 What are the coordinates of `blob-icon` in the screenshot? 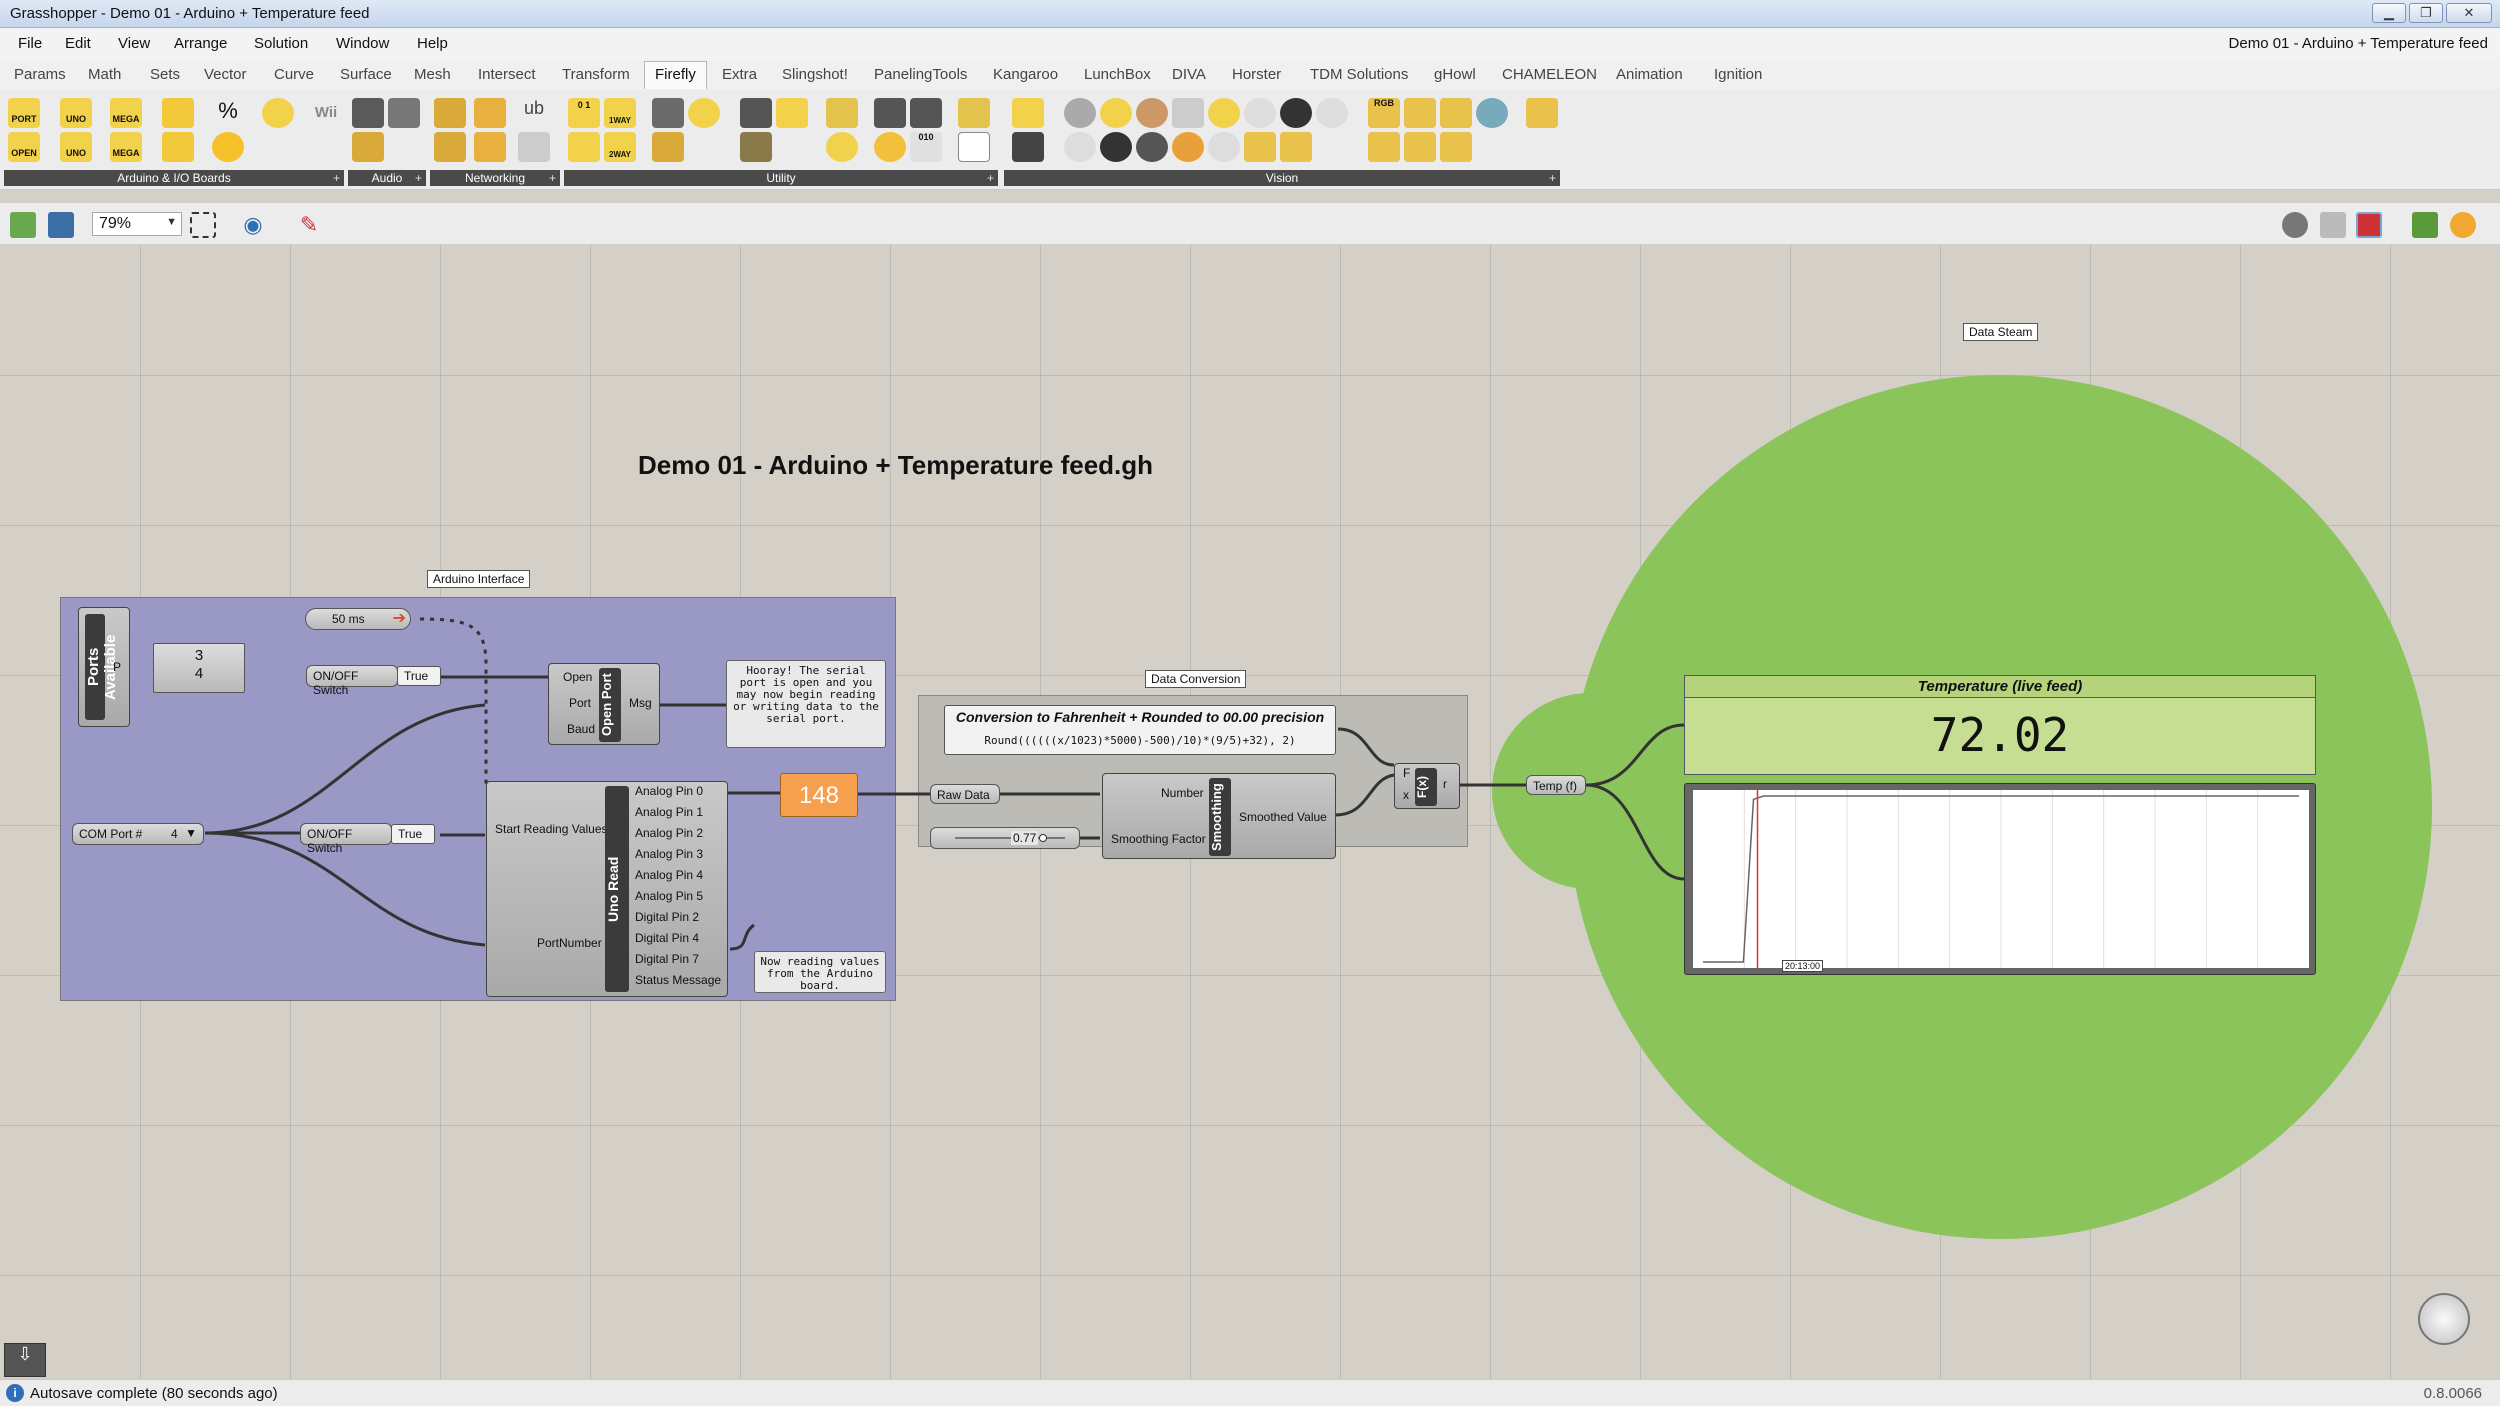 It's located at (1296, 147).